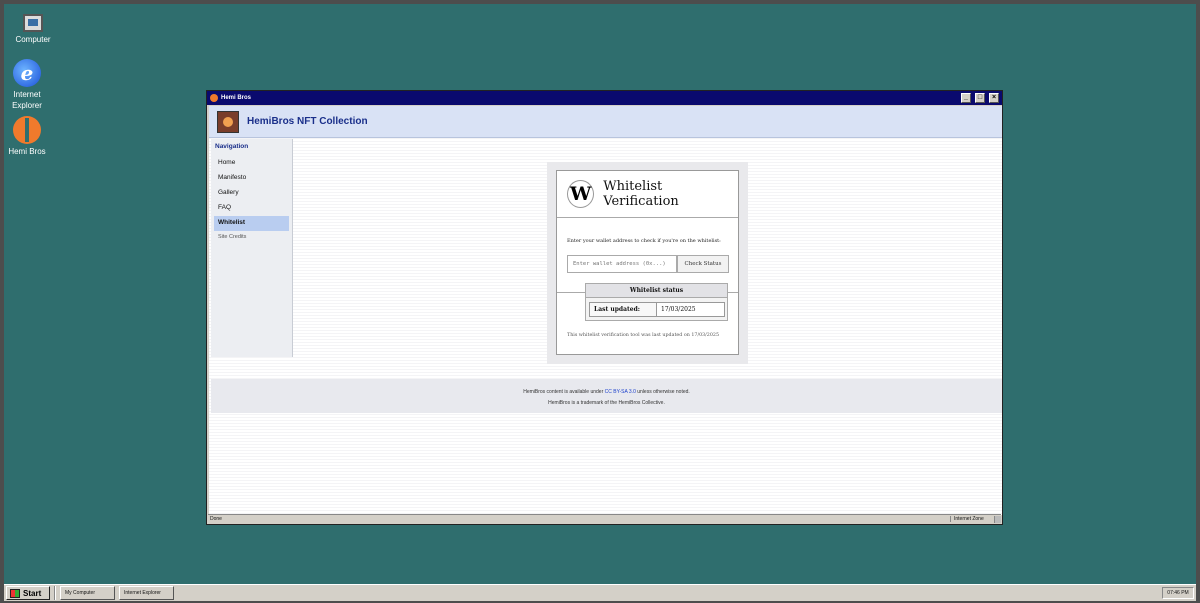  What do you see at coordinates (622, 264) in the screenshot?
I see `wallet-address-input` at bounding box center [622, 264].